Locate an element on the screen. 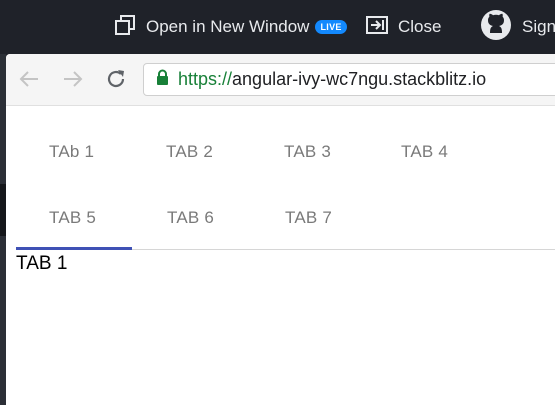 Image resolution: width=555 pixels, height=405 pixels. close-label: Close is located at coordinates (420, 26).